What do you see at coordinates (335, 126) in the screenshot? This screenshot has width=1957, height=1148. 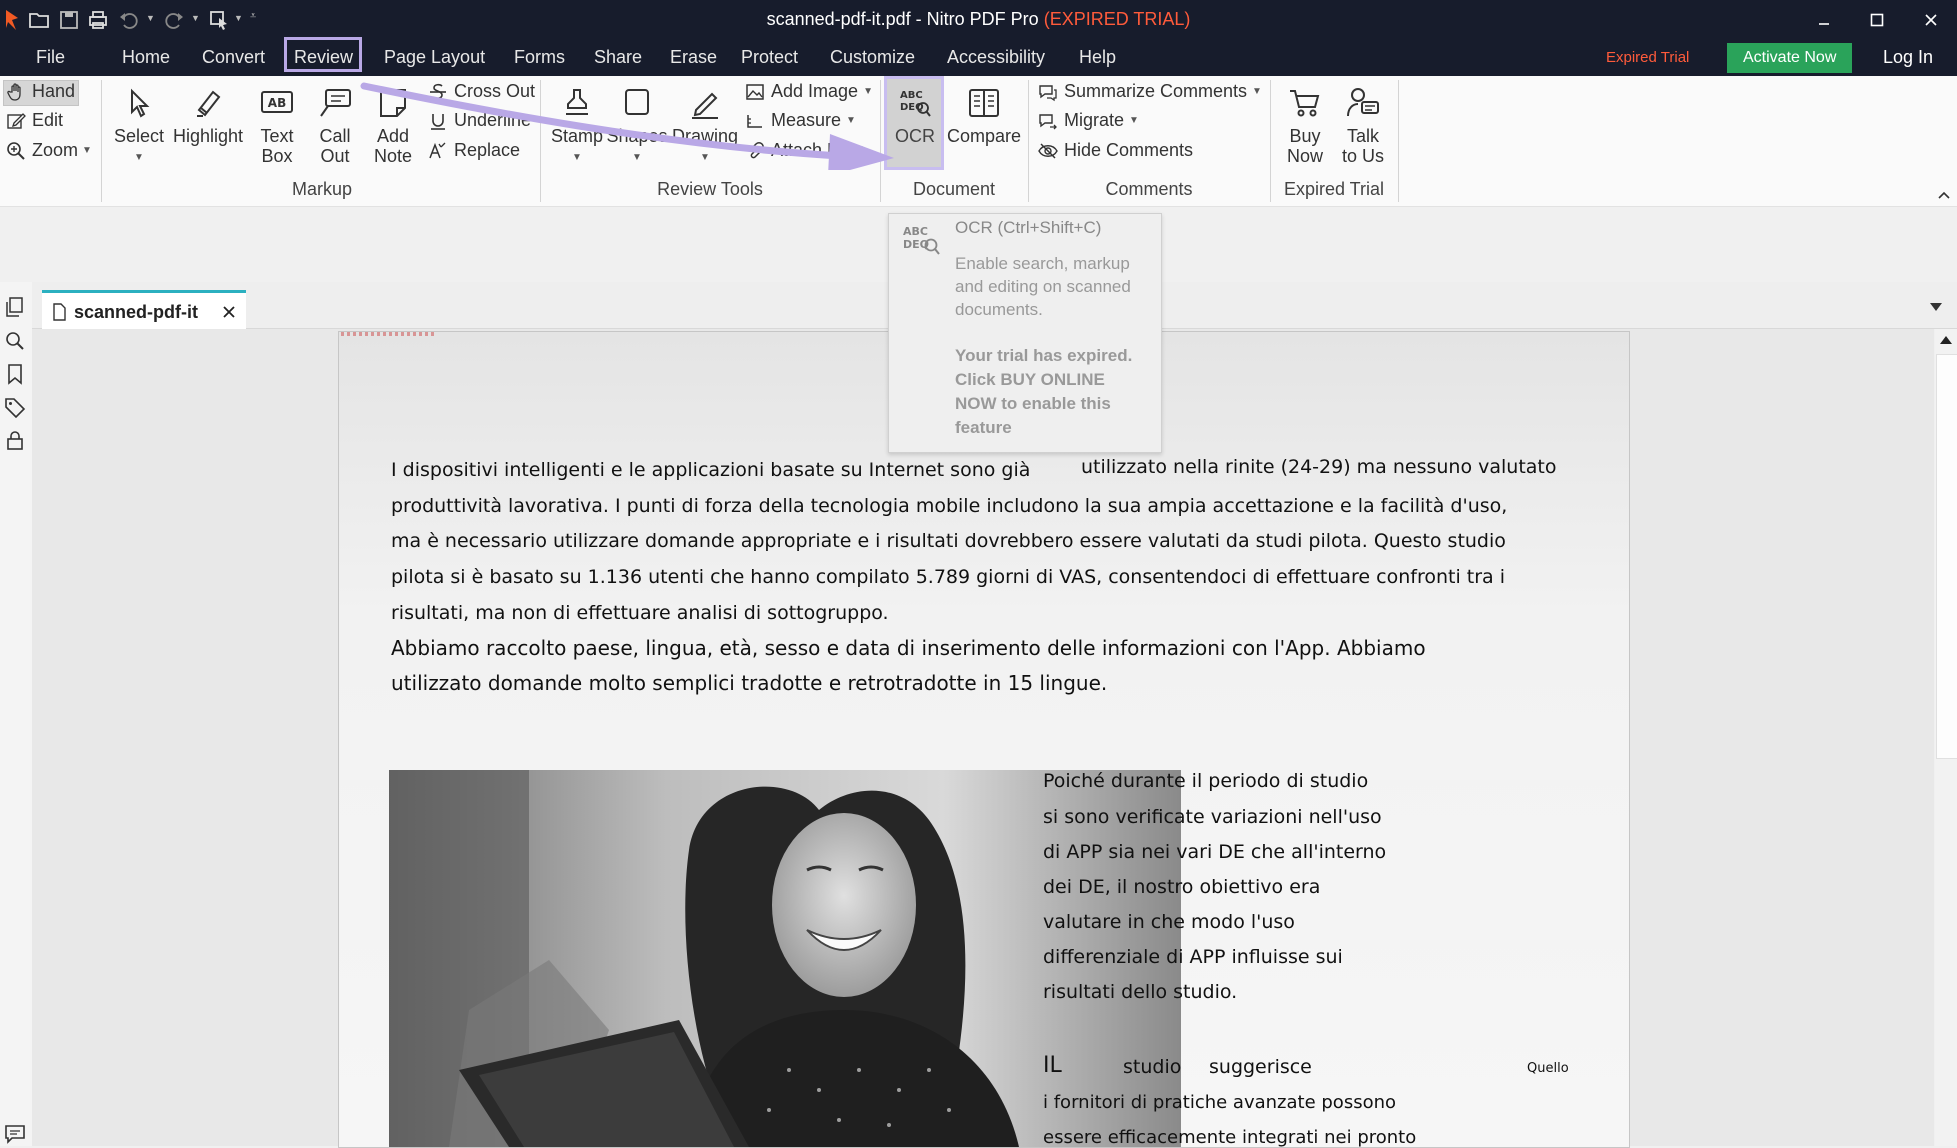 I see `call-out-button: Call Out` at bounding box center [335, 126].